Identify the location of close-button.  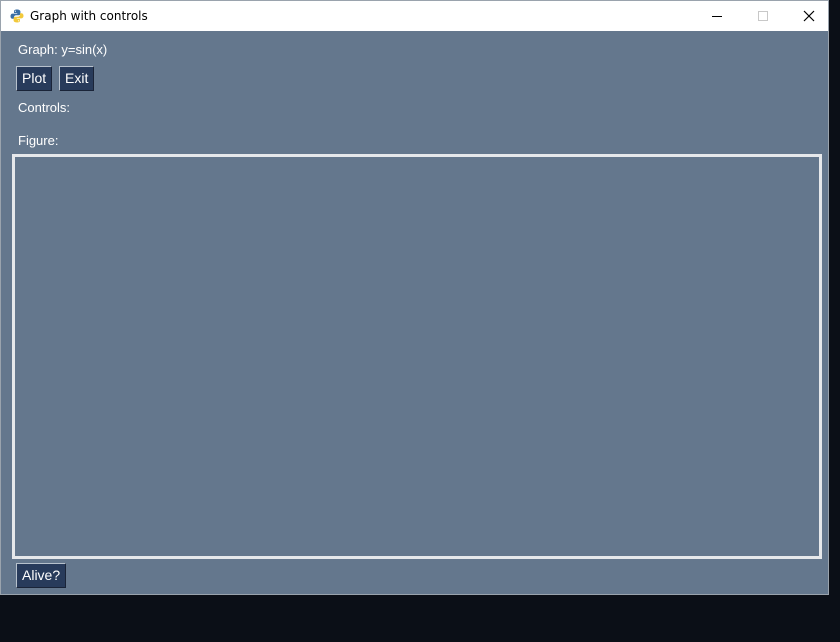
(807, 16).